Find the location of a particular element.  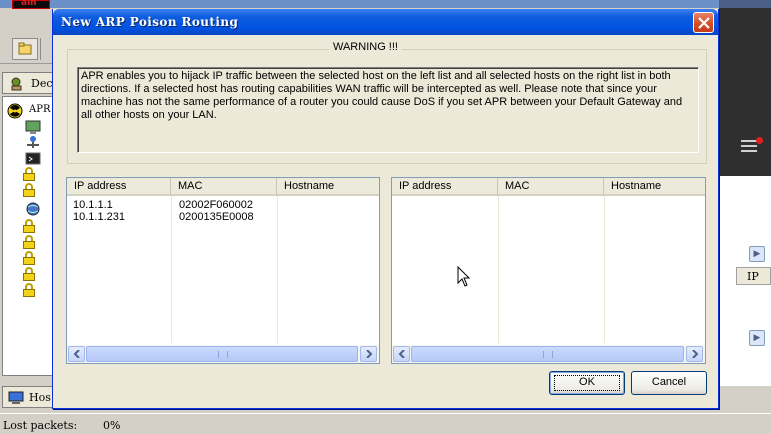

folder-icon is located at coordinates (25, 48).